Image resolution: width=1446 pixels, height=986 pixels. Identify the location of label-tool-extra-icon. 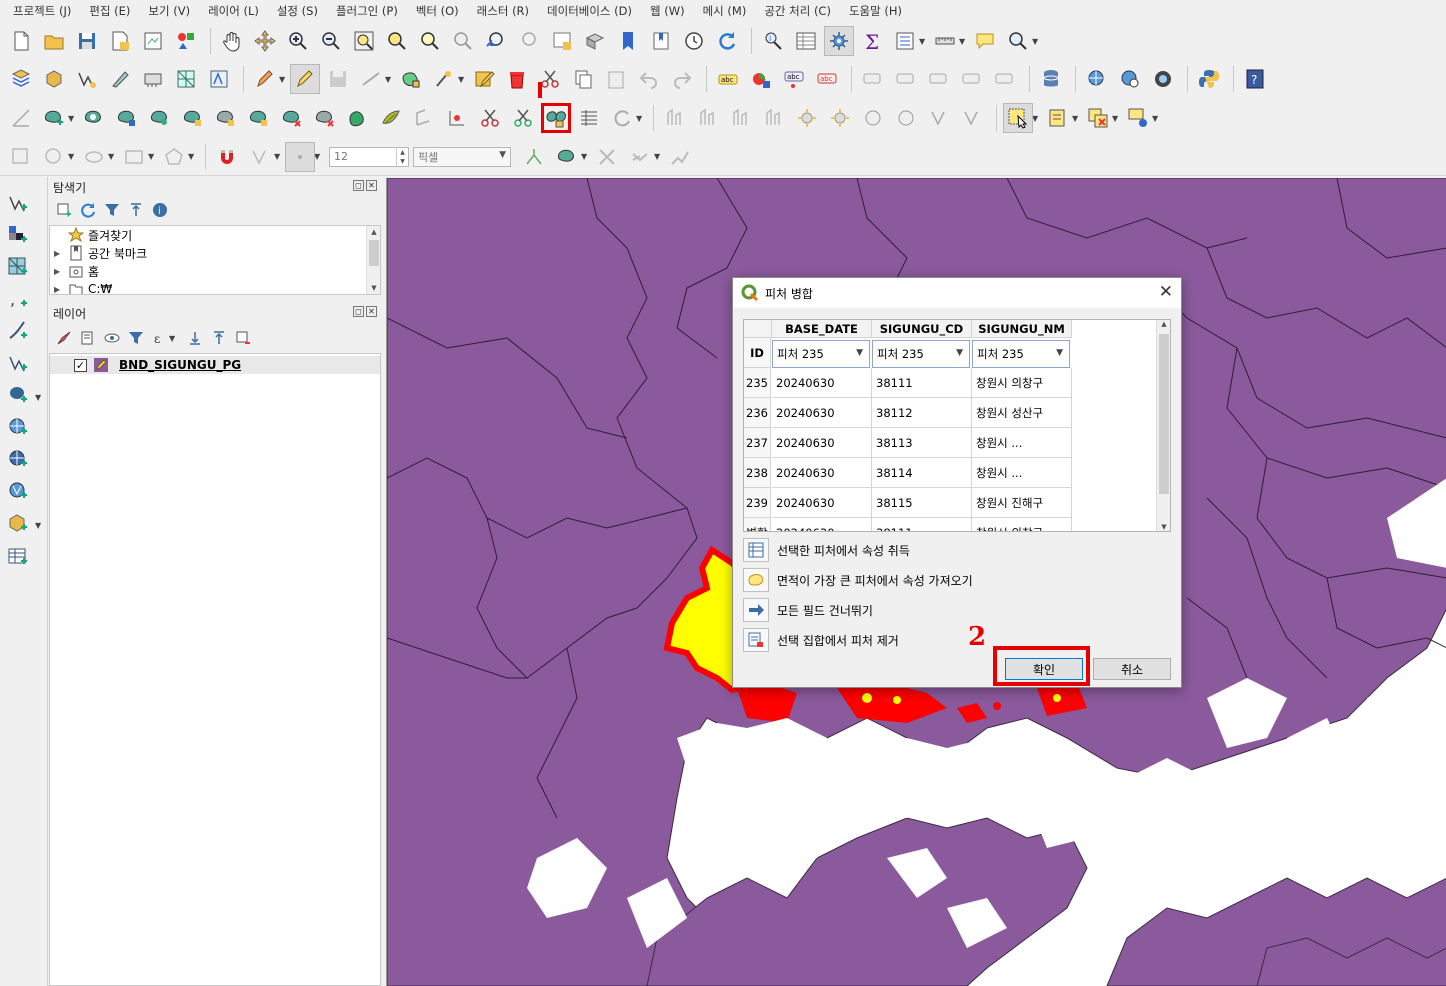
(1005, 79).